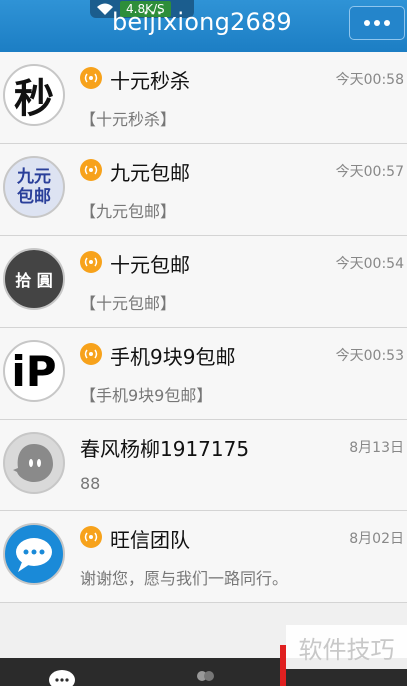 This screenshot has height=686, width=407. What do you see at coordinates (146, 395) in the screenshot?
I see `conversation-preview: 【手机9块9包邮】` at bounding box center [146, 395].